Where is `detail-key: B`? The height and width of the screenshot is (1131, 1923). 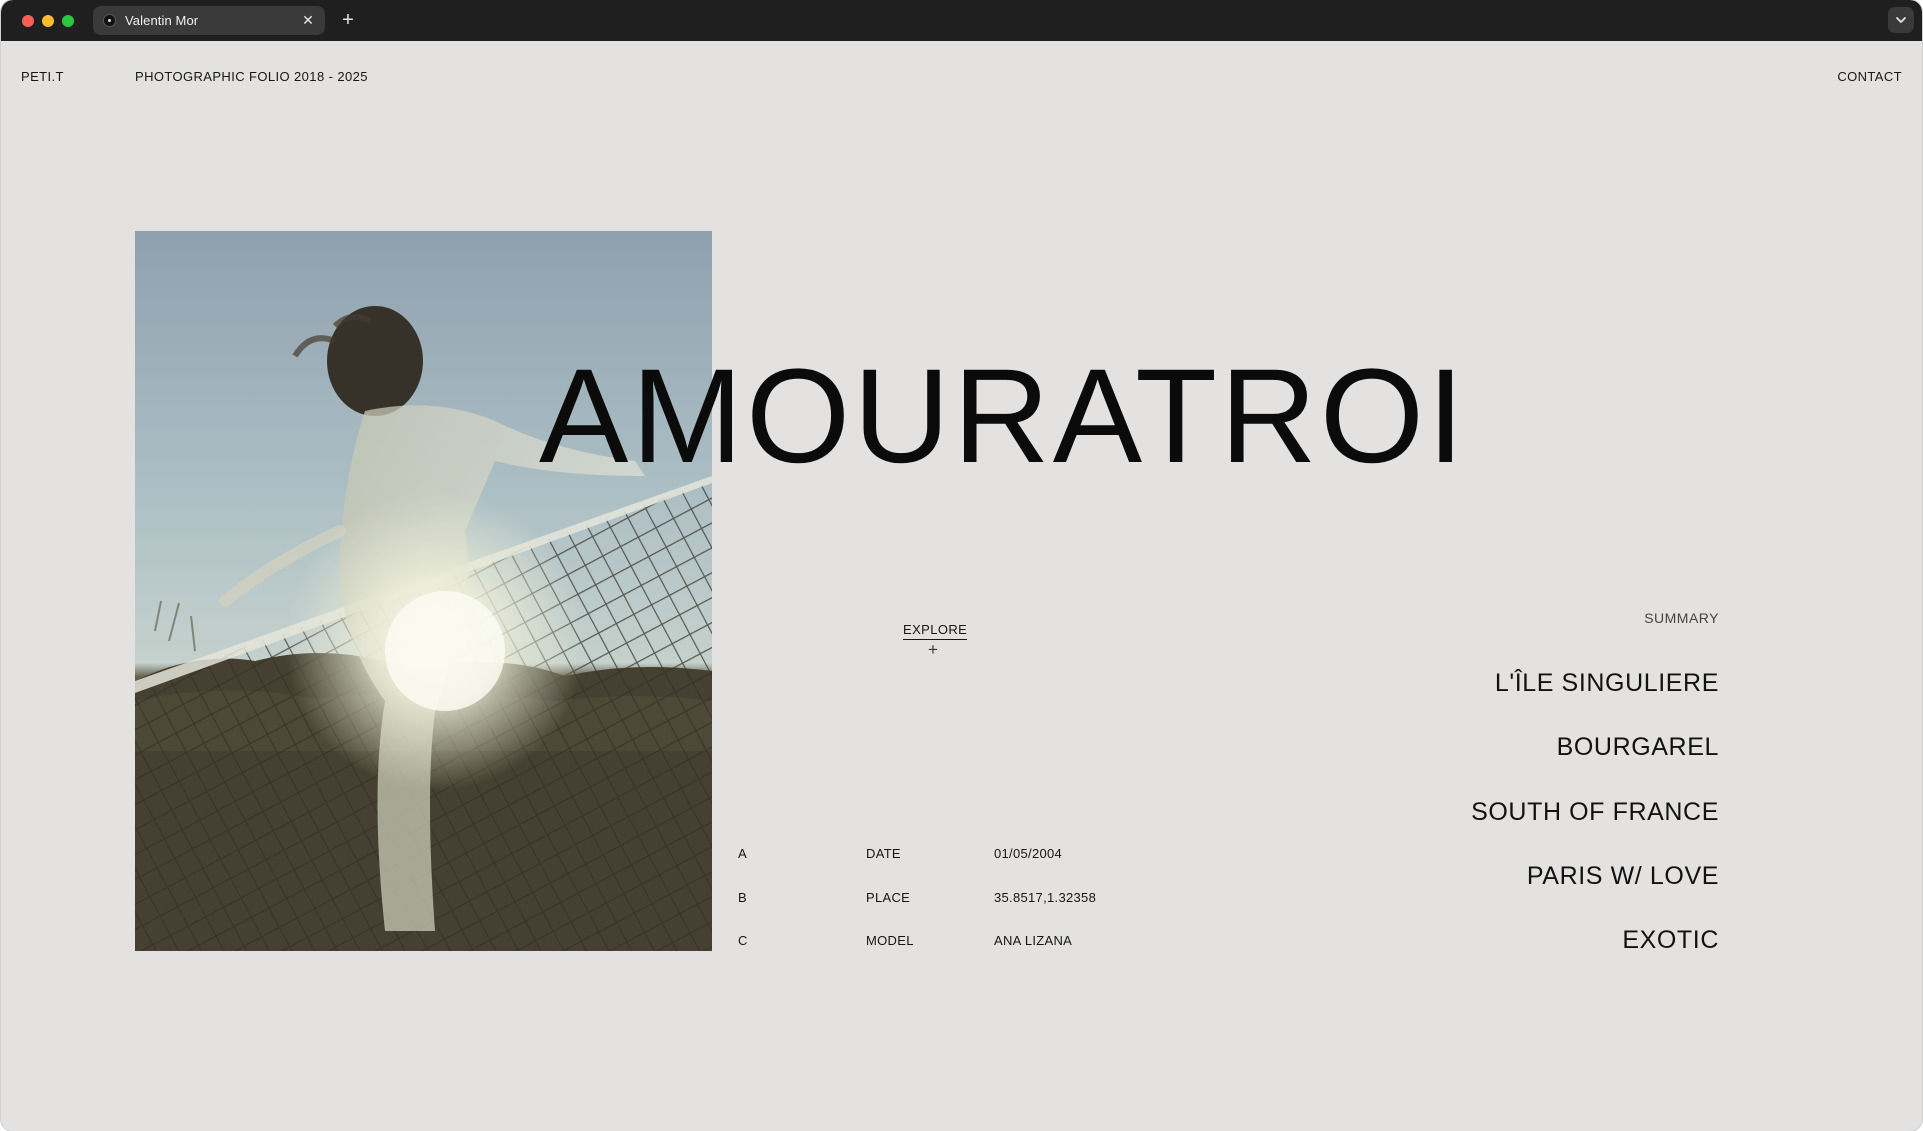 detail-key: B is located at coordinates (742, 897).